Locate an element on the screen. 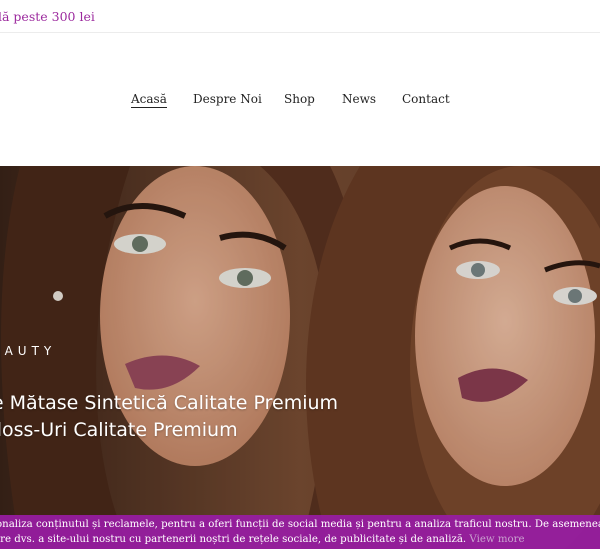 This screenshot has height=549, width=600. cookie-view-more-link: View more is located at coordinates (496, 539).